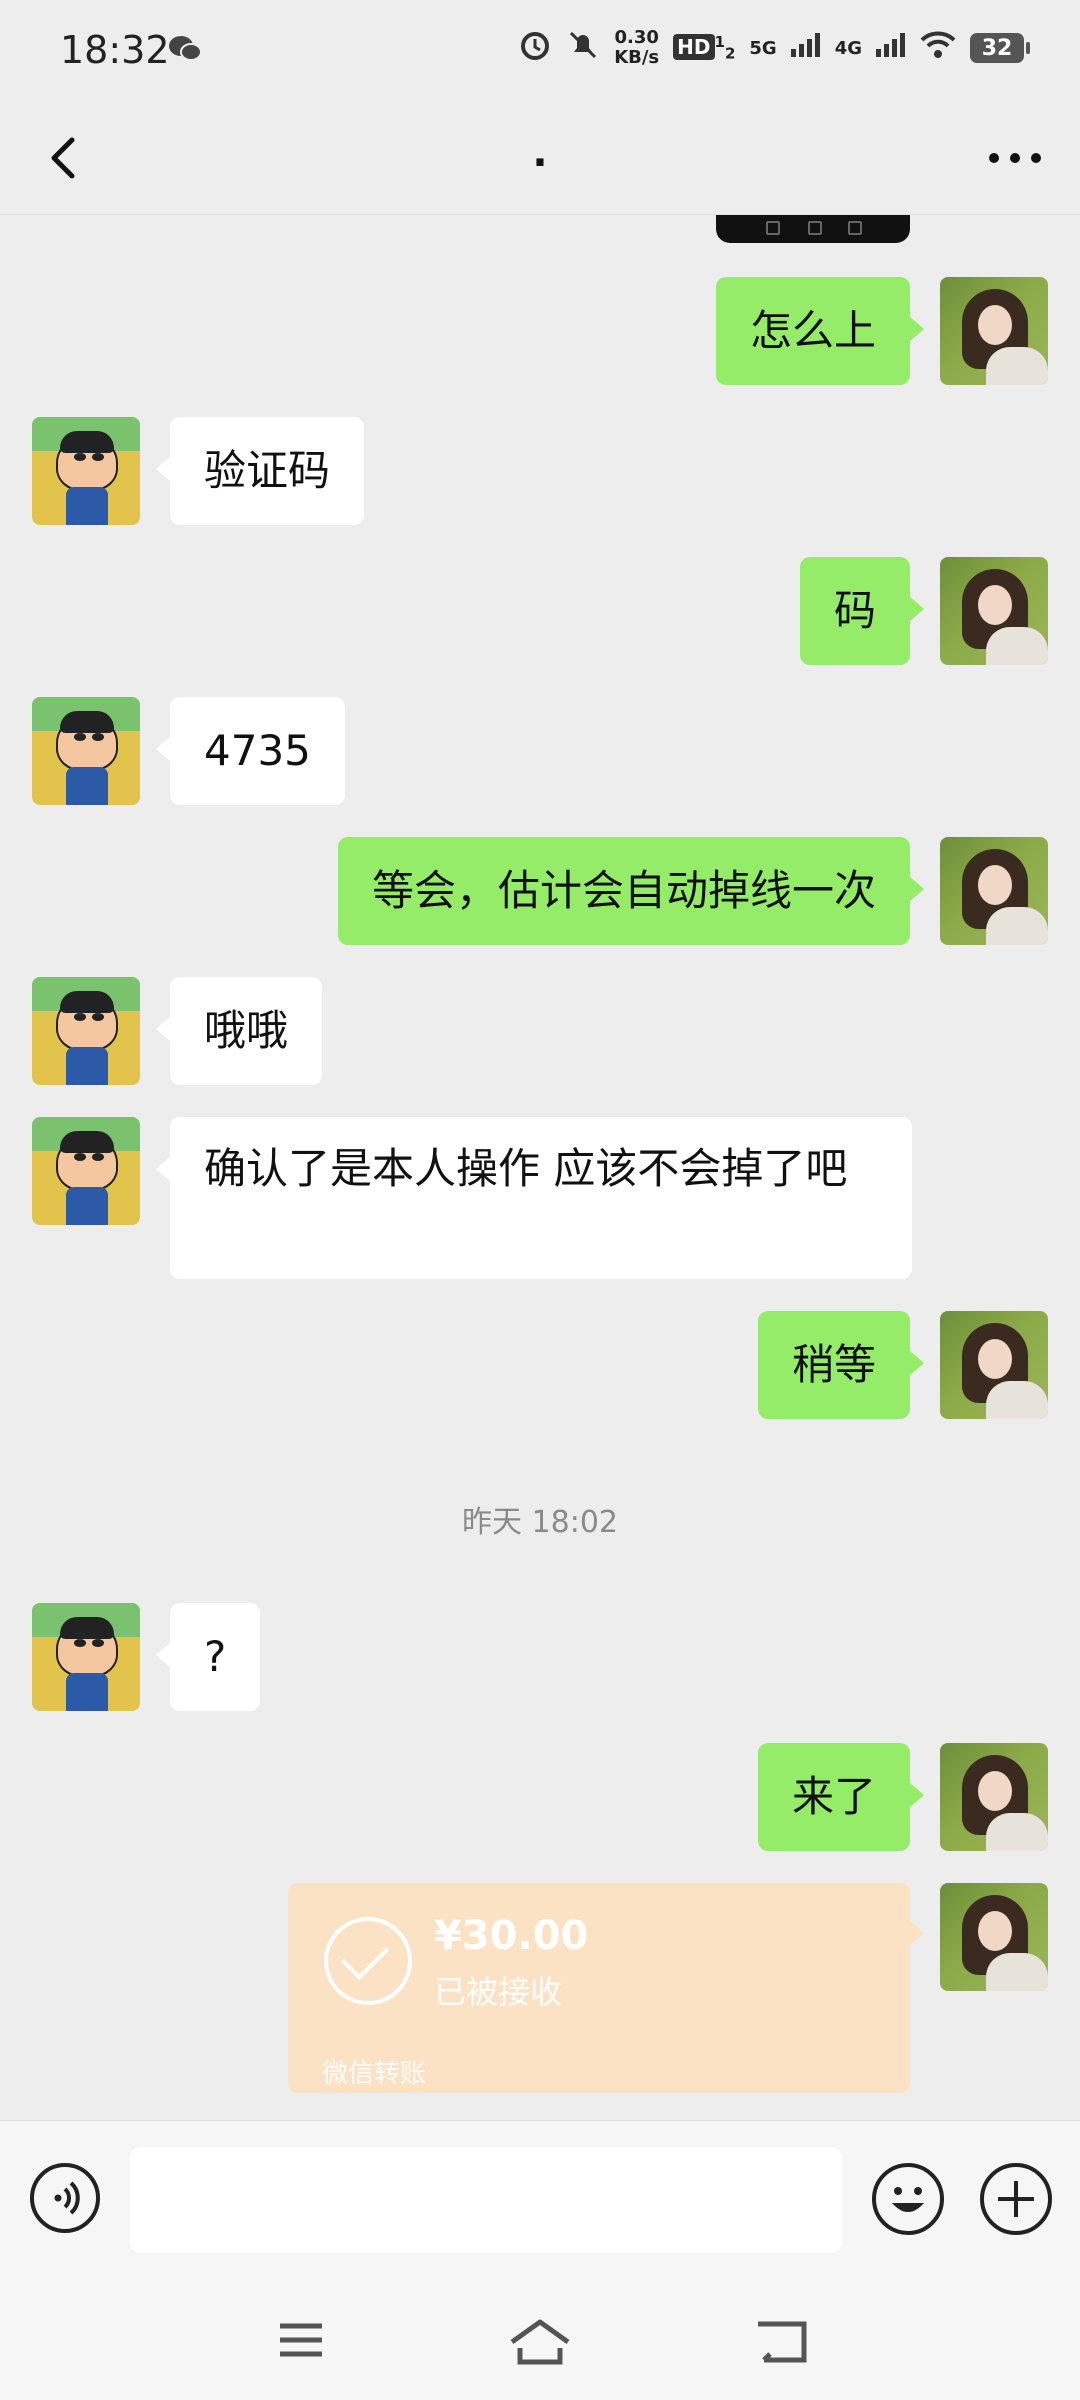  I want to click on status-icons: 0.30 KB/s HD 12 5G 4G 32, so click(774, 47).